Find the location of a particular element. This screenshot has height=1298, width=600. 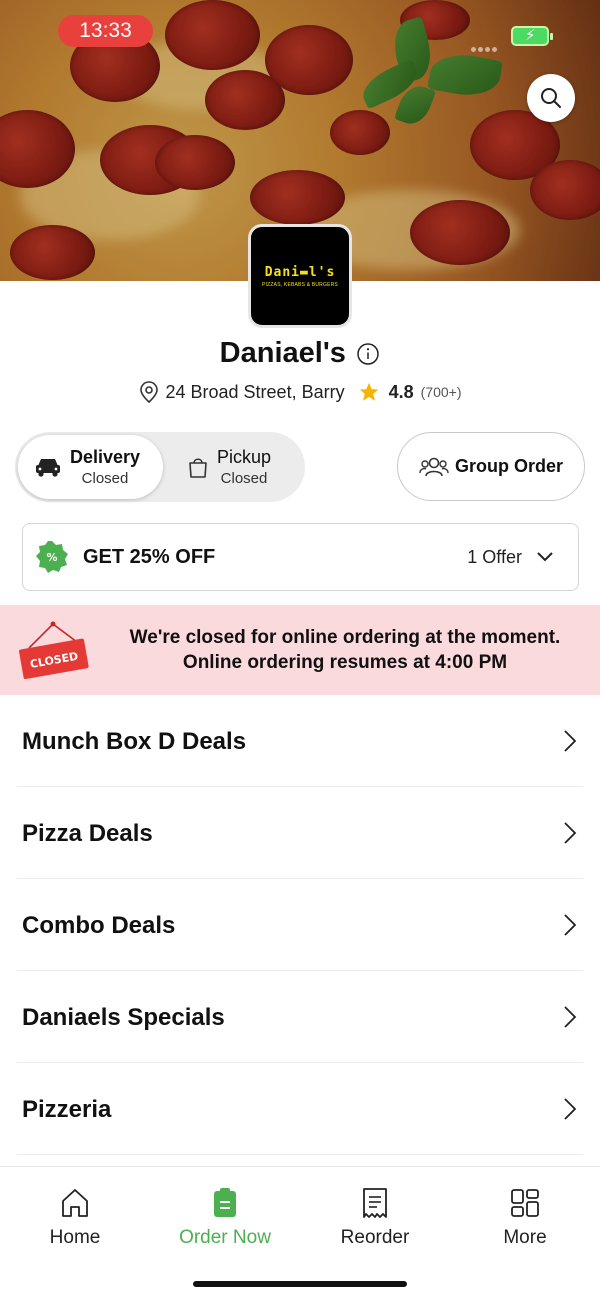

review-count: (700+) is located at coordinates (441, 392).